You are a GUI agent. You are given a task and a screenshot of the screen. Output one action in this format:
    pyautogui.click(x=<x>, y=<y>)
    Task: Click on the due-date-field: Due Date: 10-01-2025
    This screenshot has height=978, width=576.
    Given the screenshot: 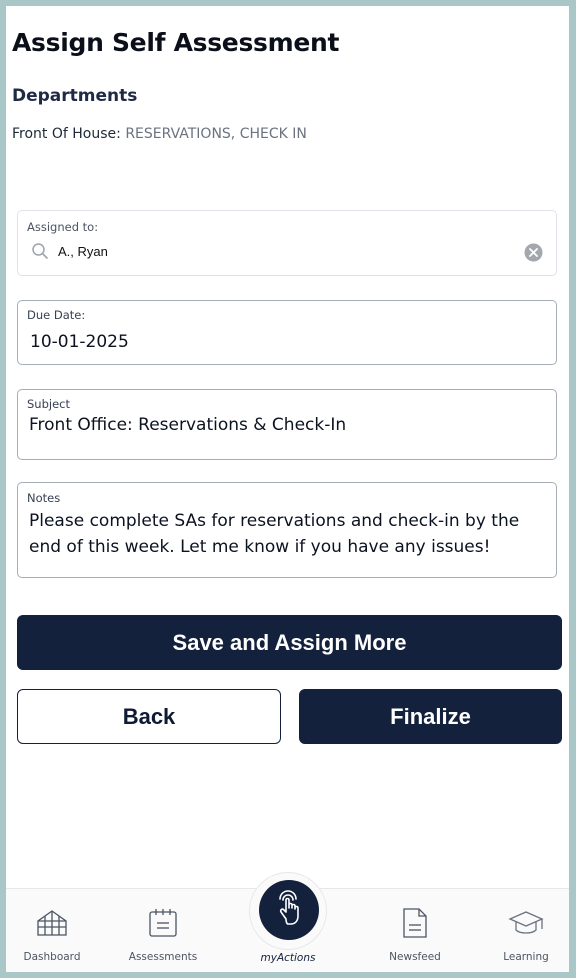 What is the action you would take?
    pyautogui.click(x=287, y=332)
    